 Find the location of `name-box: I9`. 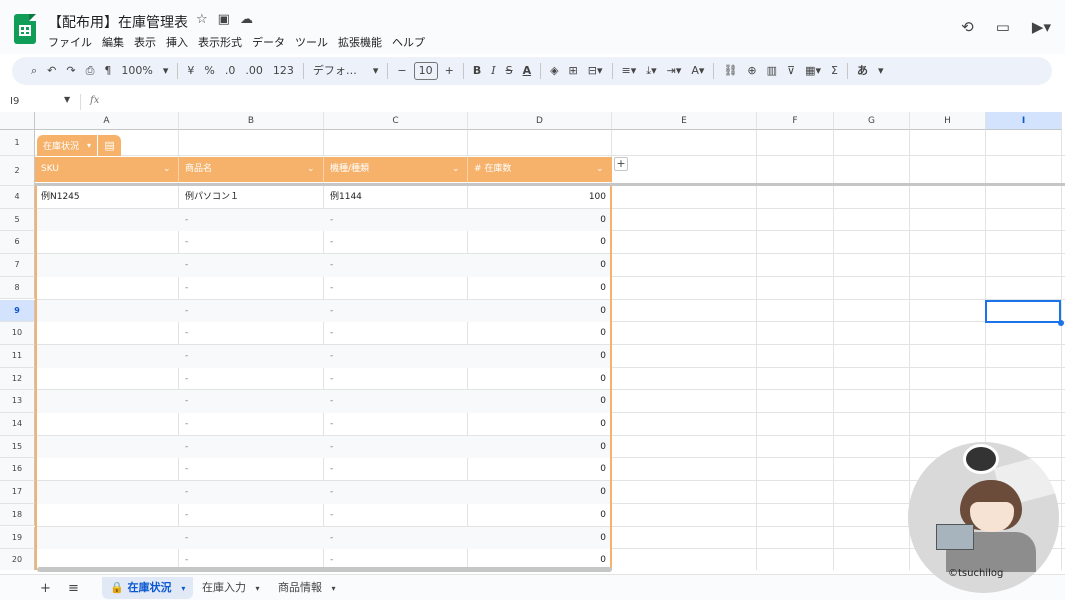

name-box: I9 is located at coordinates (14, 101).